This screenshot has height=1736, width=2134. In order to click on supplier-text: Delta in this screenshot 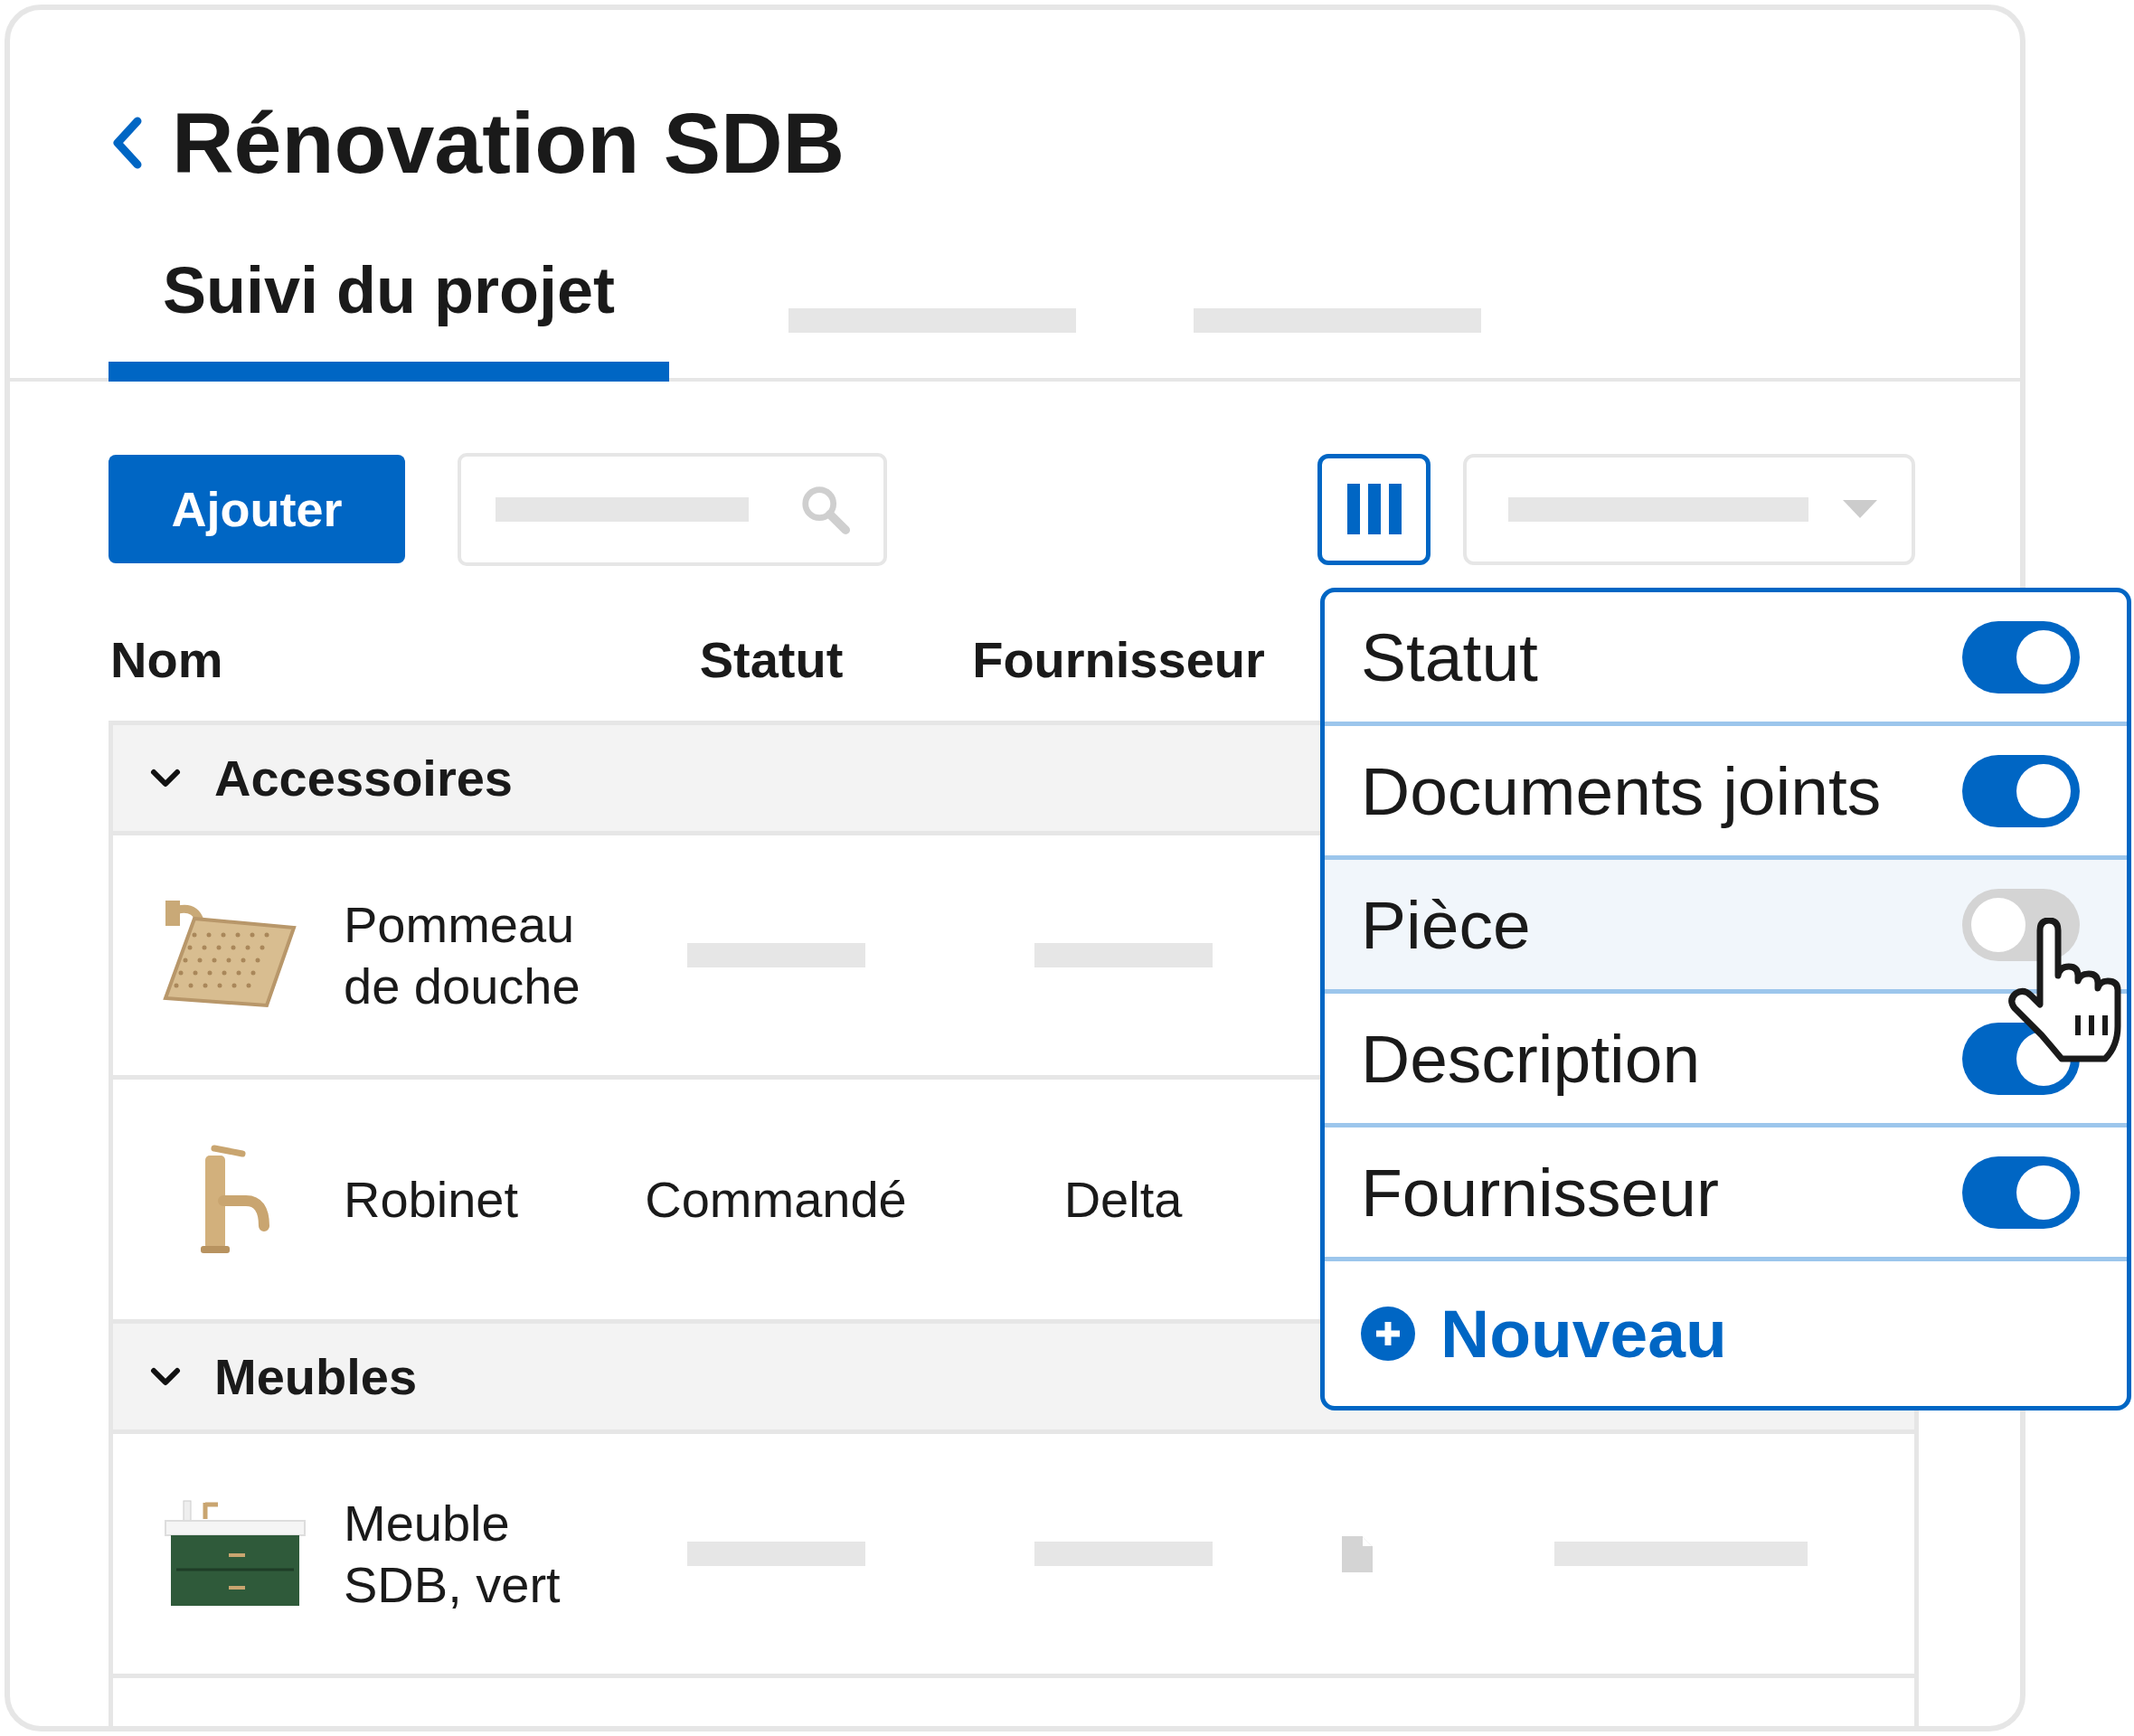, I will do `click(1123, 1199)`.